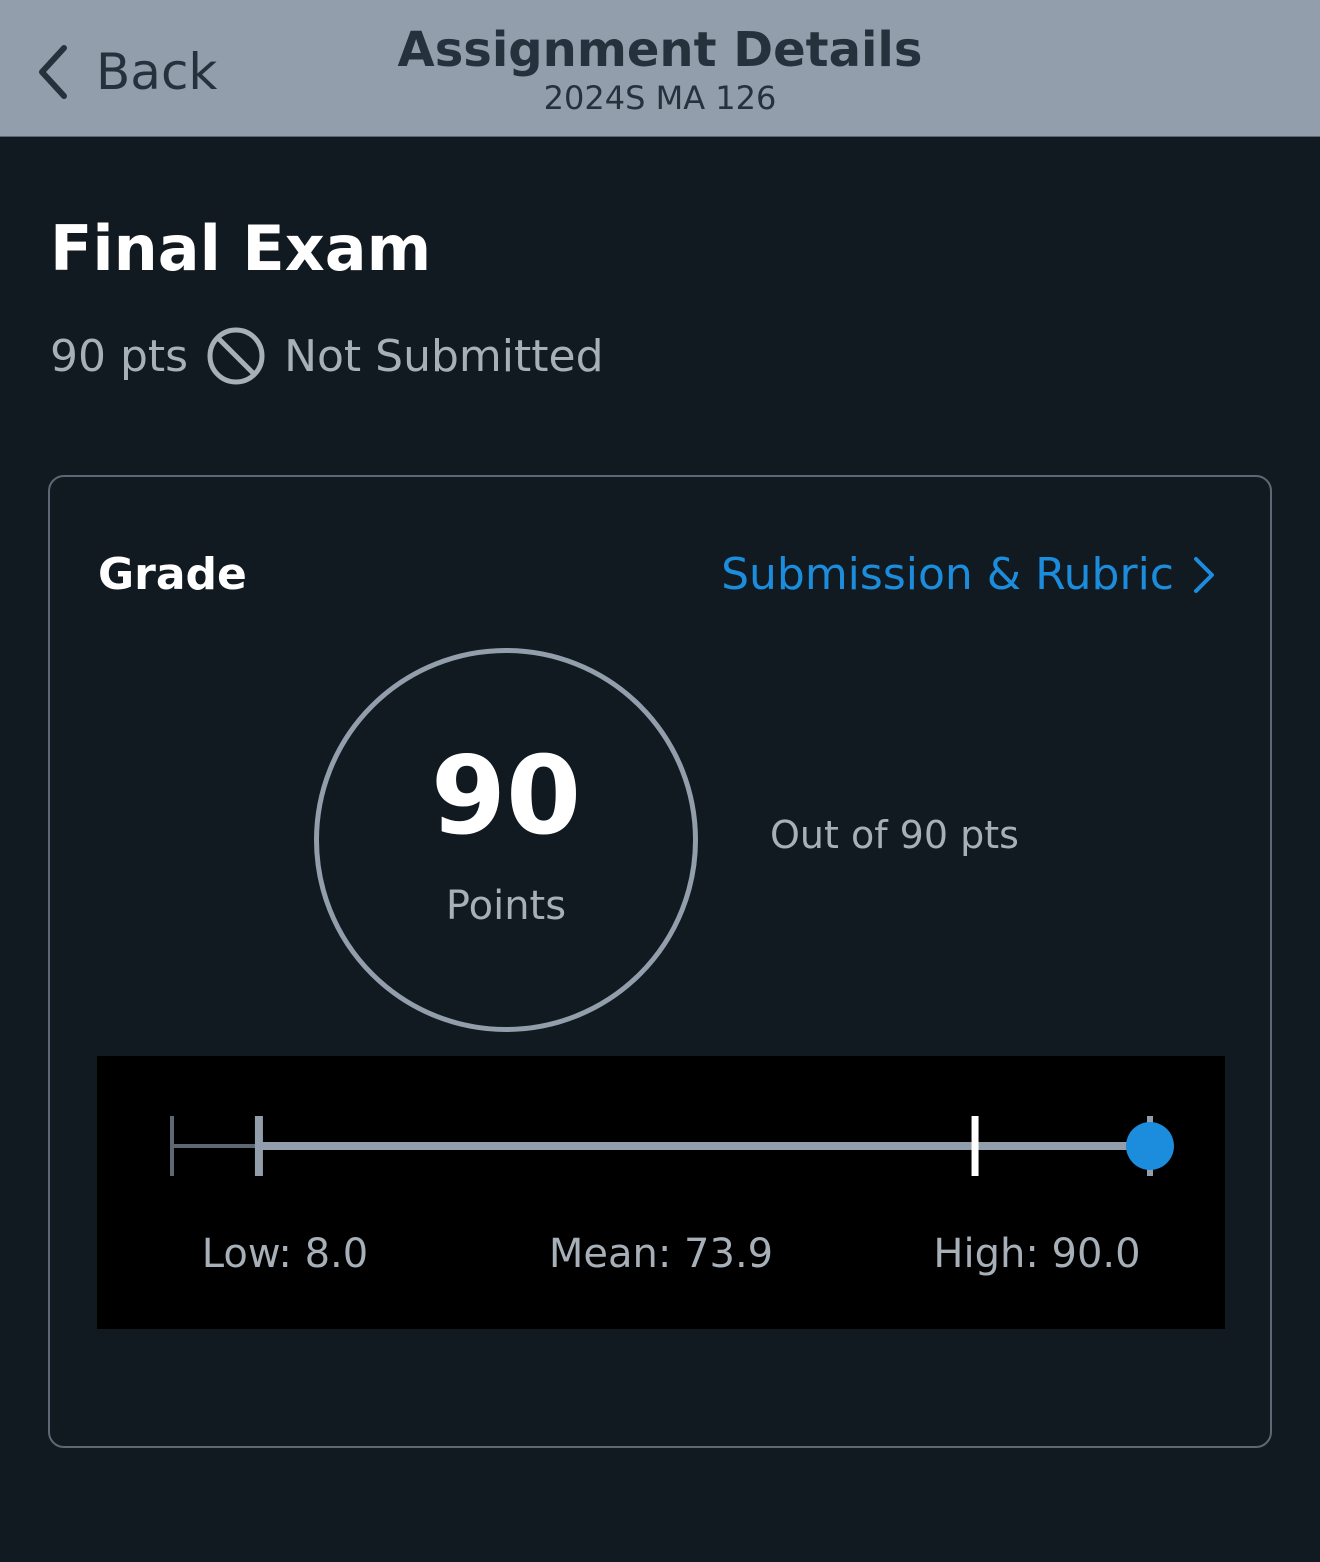  Describe the element at coordinates (661, 1254) in the screenshot. I see `mean-score-label: Mean: 73.9` at that location.